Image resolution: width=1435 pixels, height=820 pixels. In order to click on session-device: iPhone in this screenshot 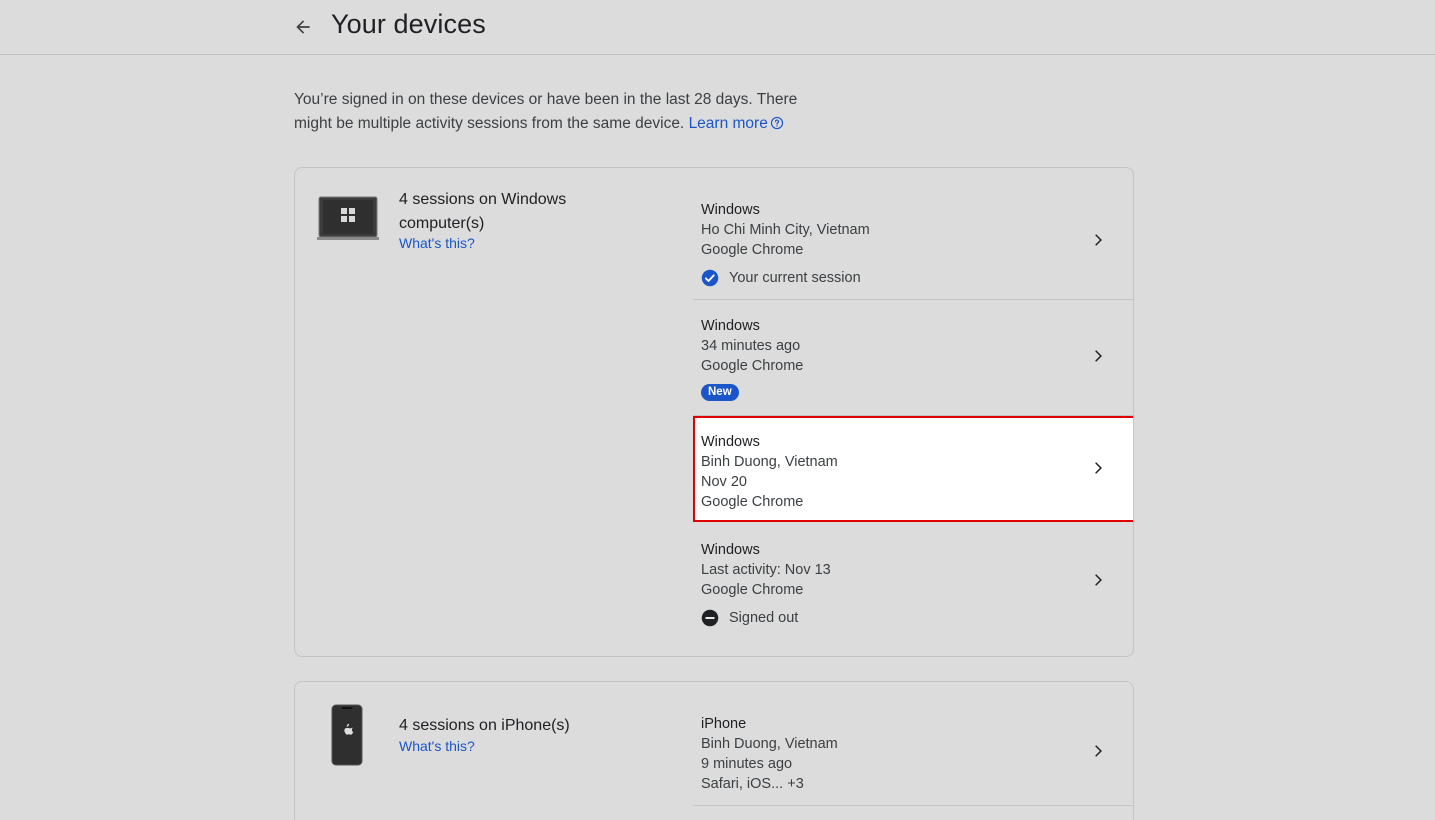, I will do `click(724, 724)`.